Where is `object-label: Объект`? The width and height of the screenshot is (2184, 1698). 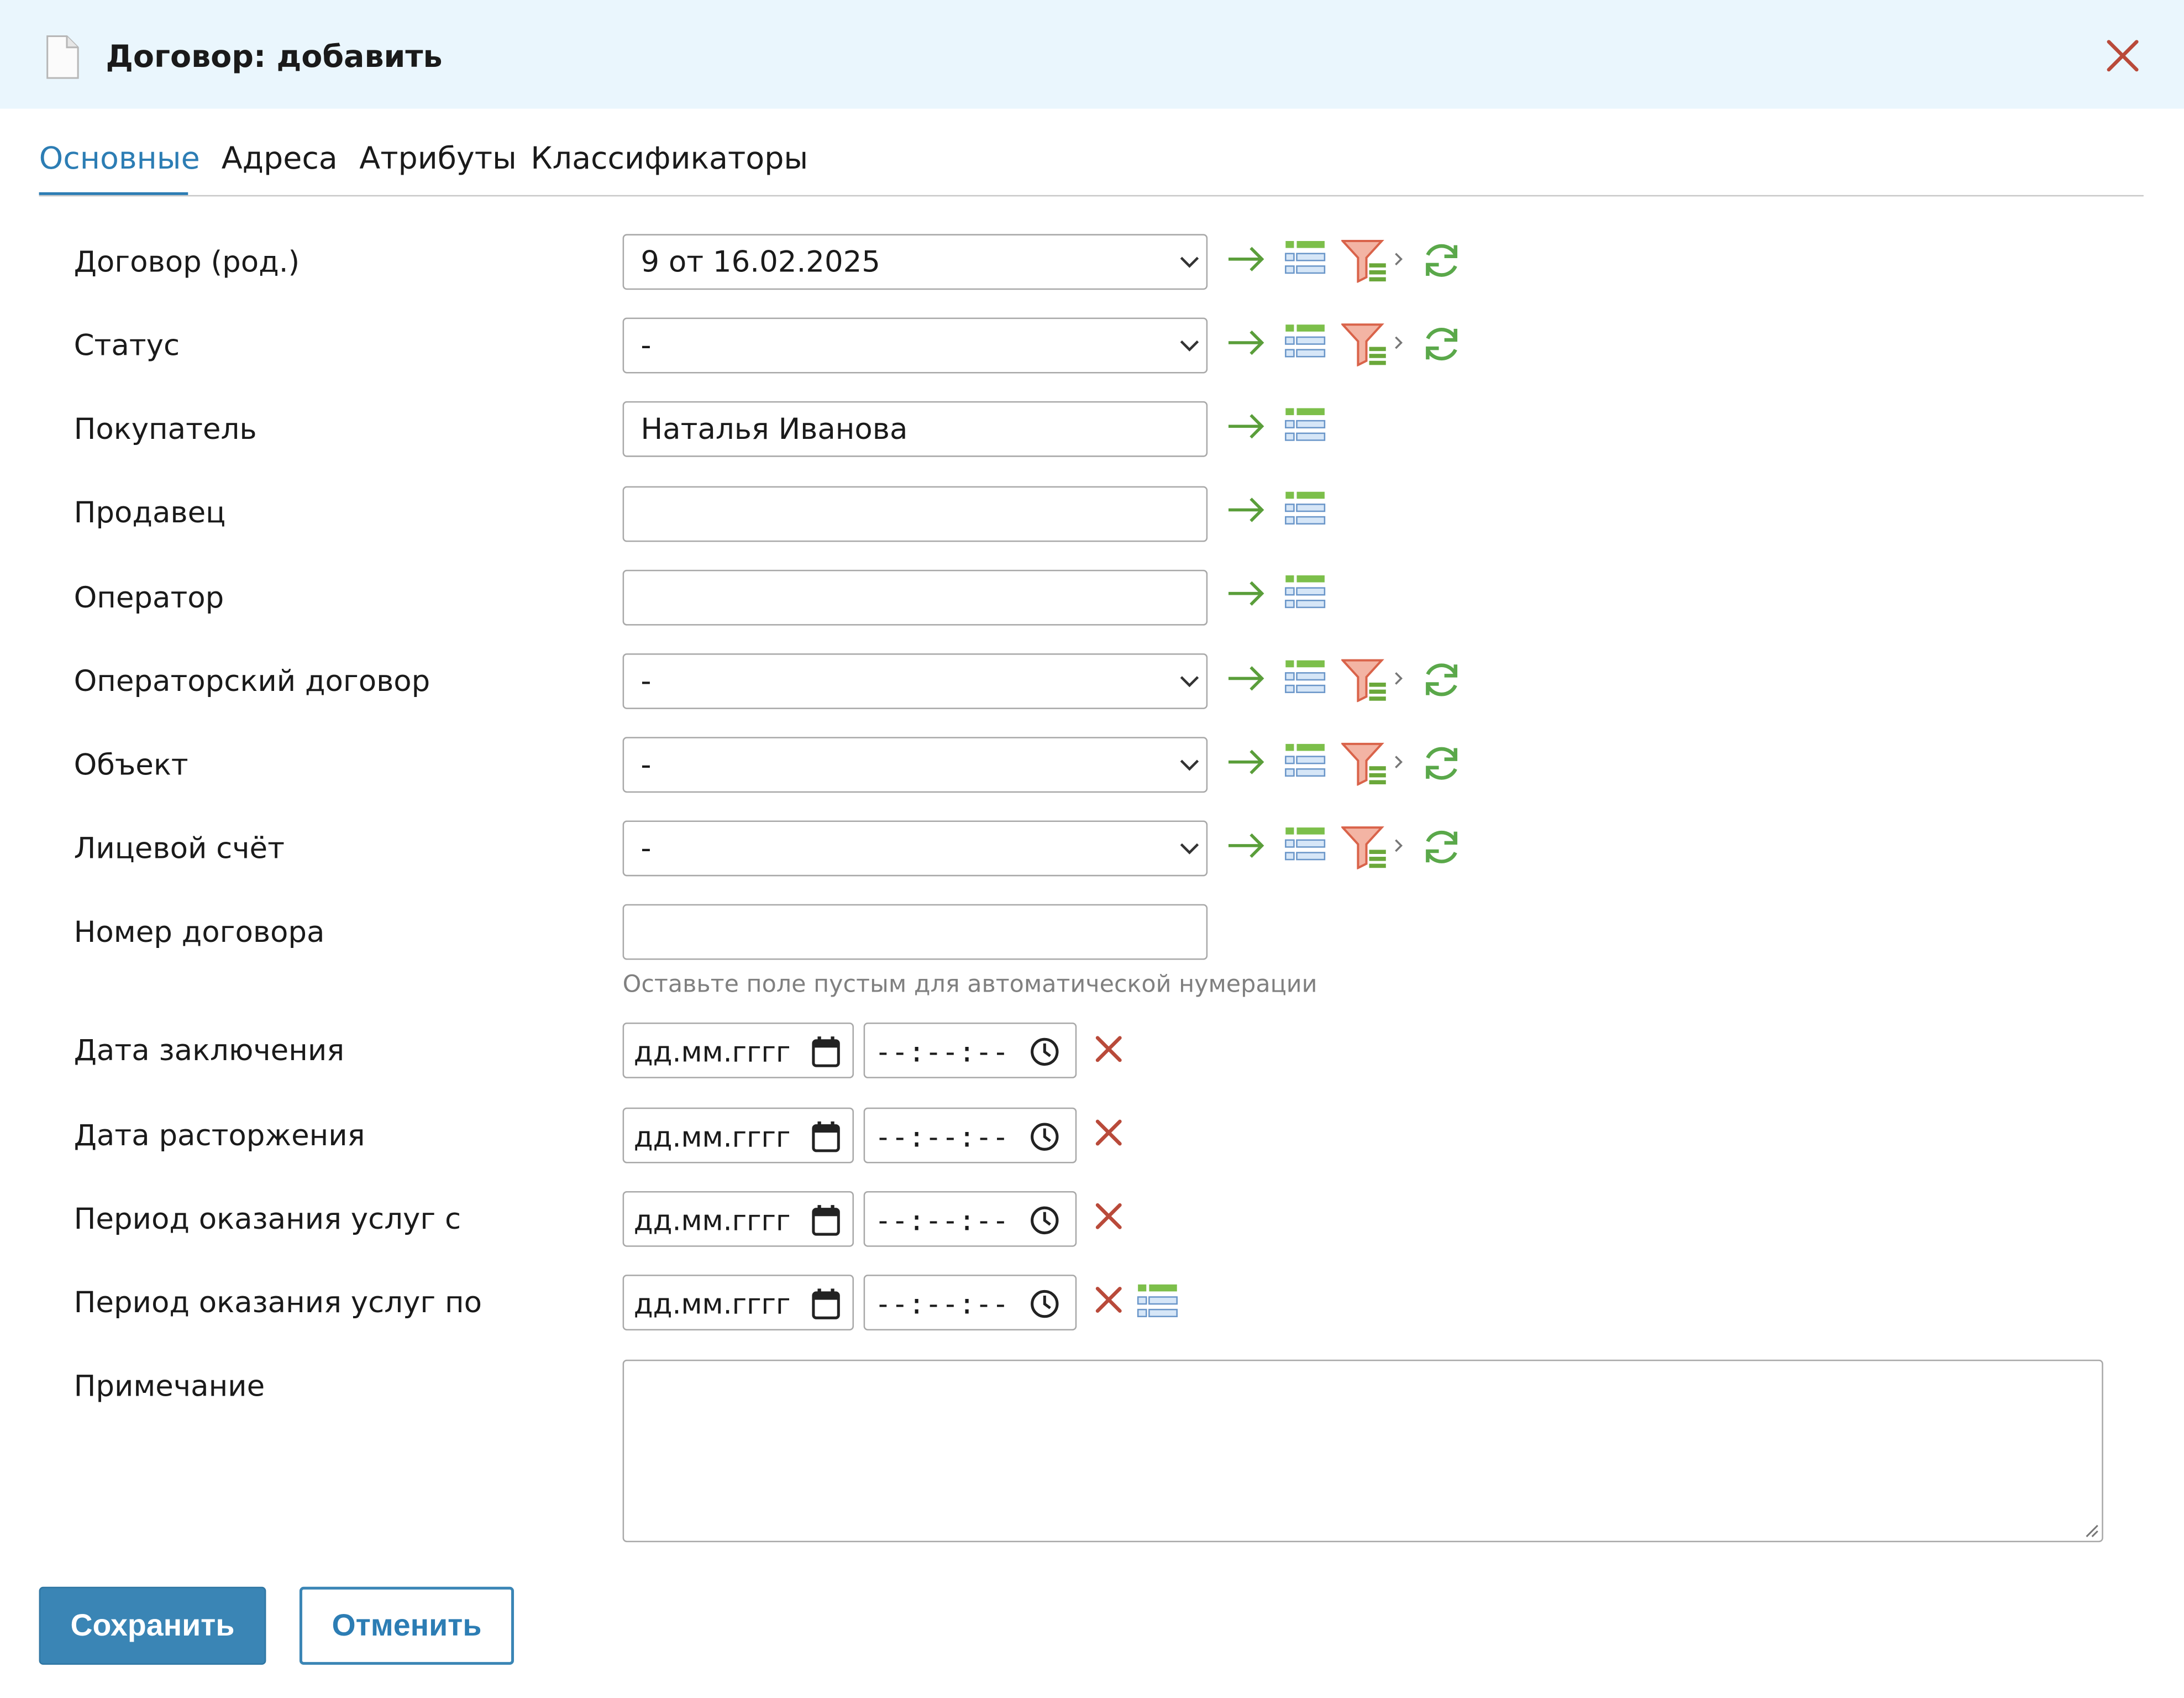 object-label: Объект is located at coordinates (131, 765).